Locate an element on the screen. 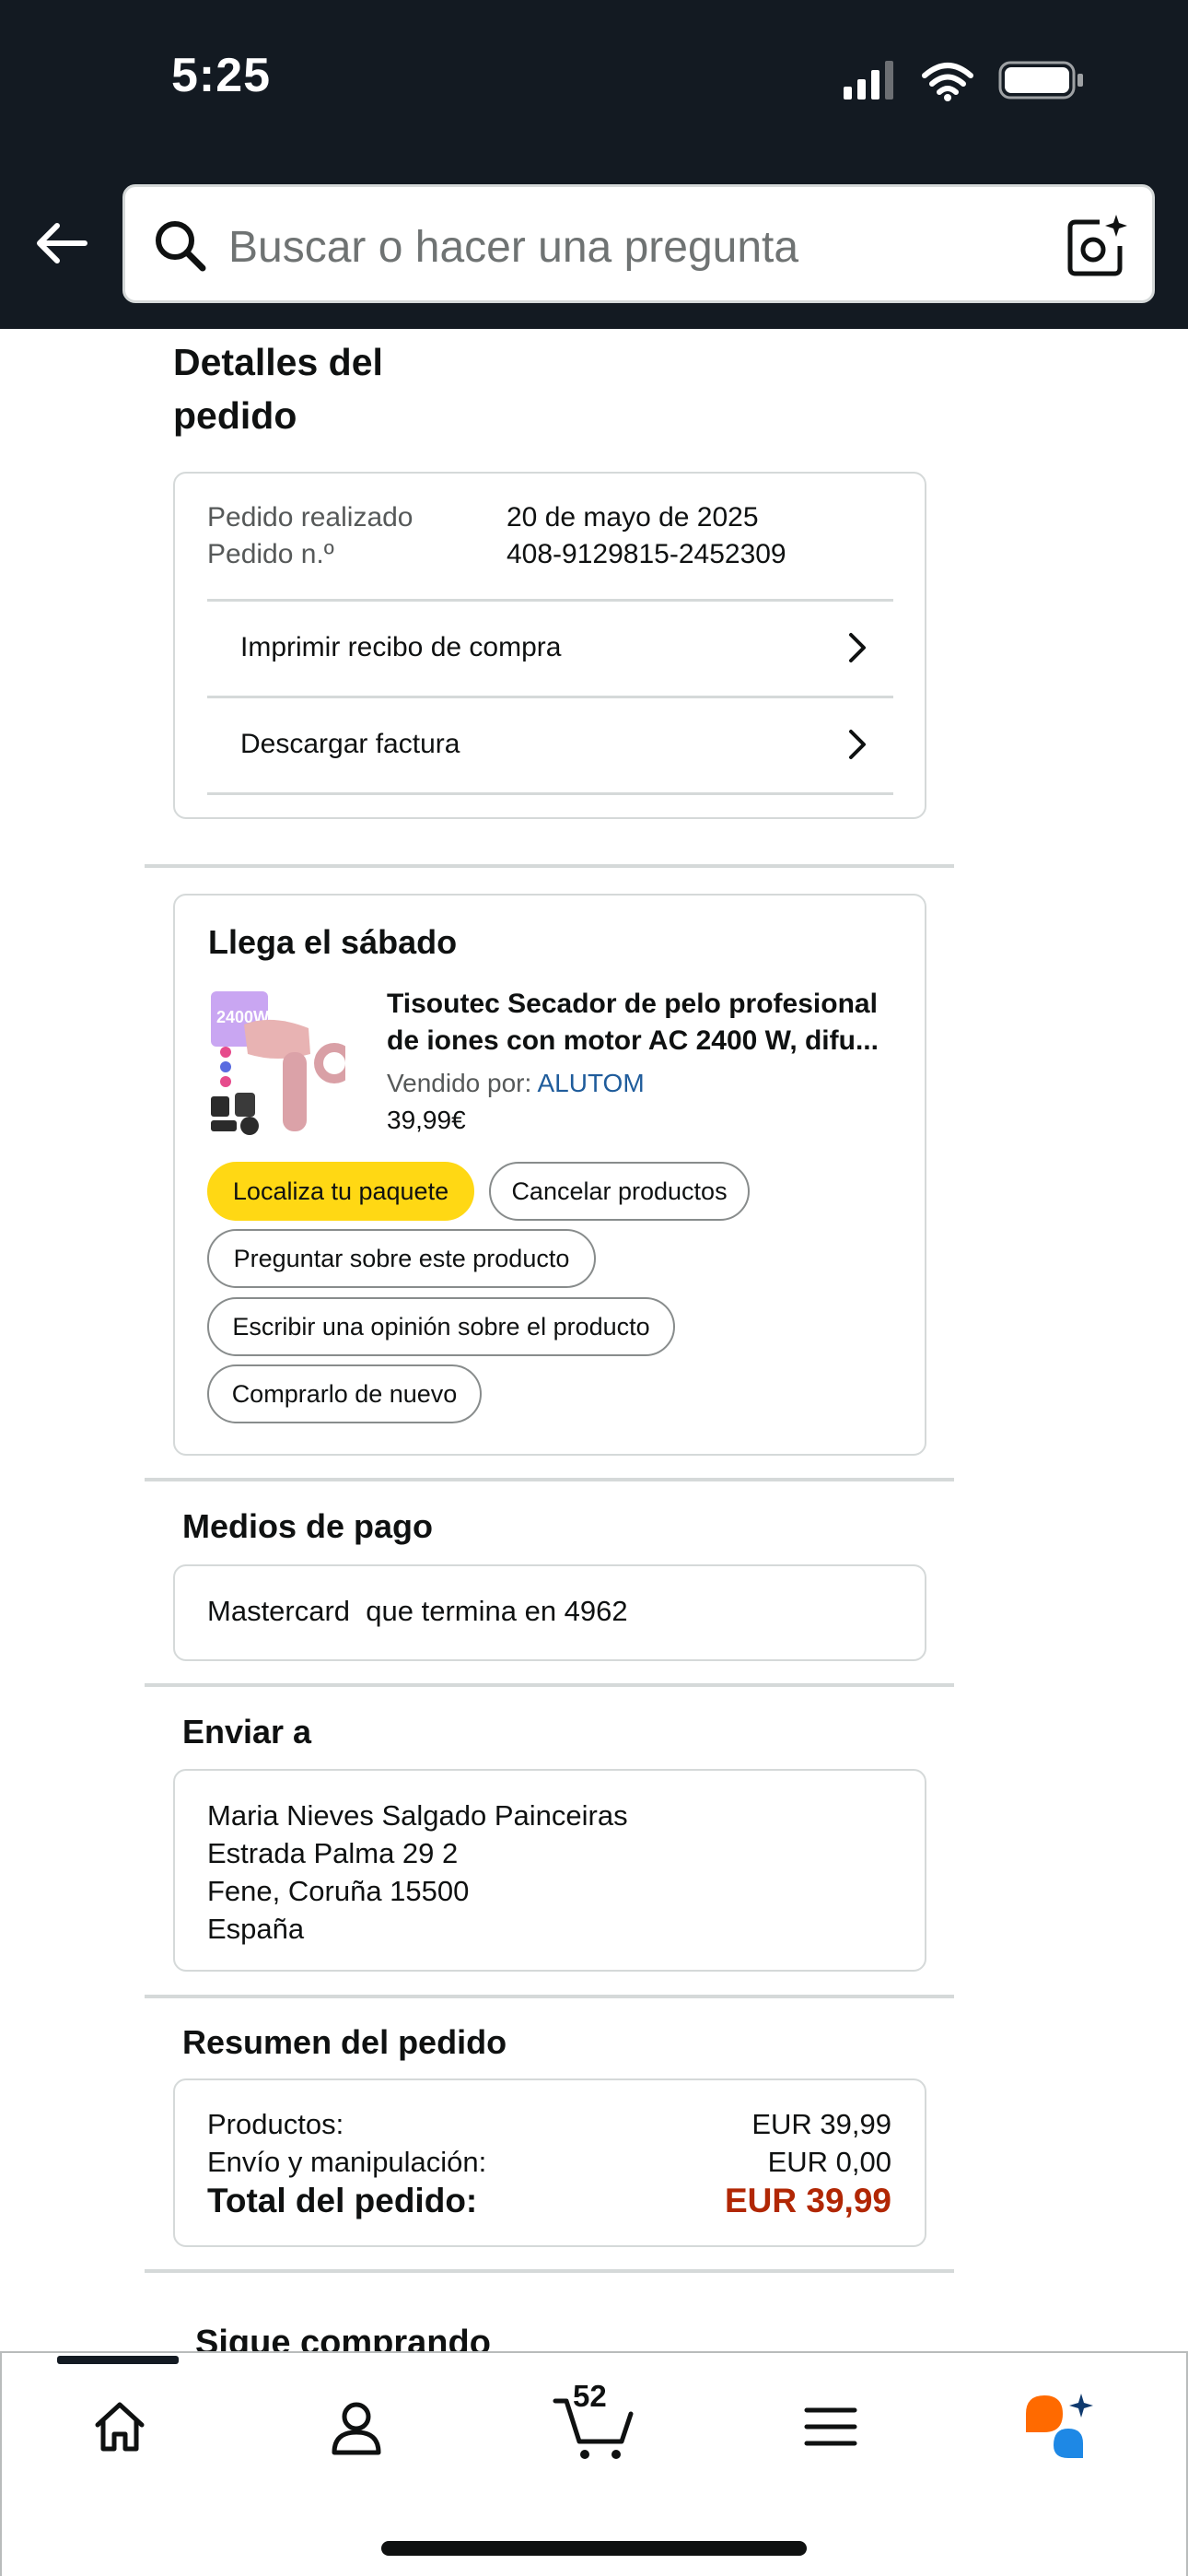 The width and height of the screenshot is (1188, 2576). nav-account is located at coordinates (356, 2427).